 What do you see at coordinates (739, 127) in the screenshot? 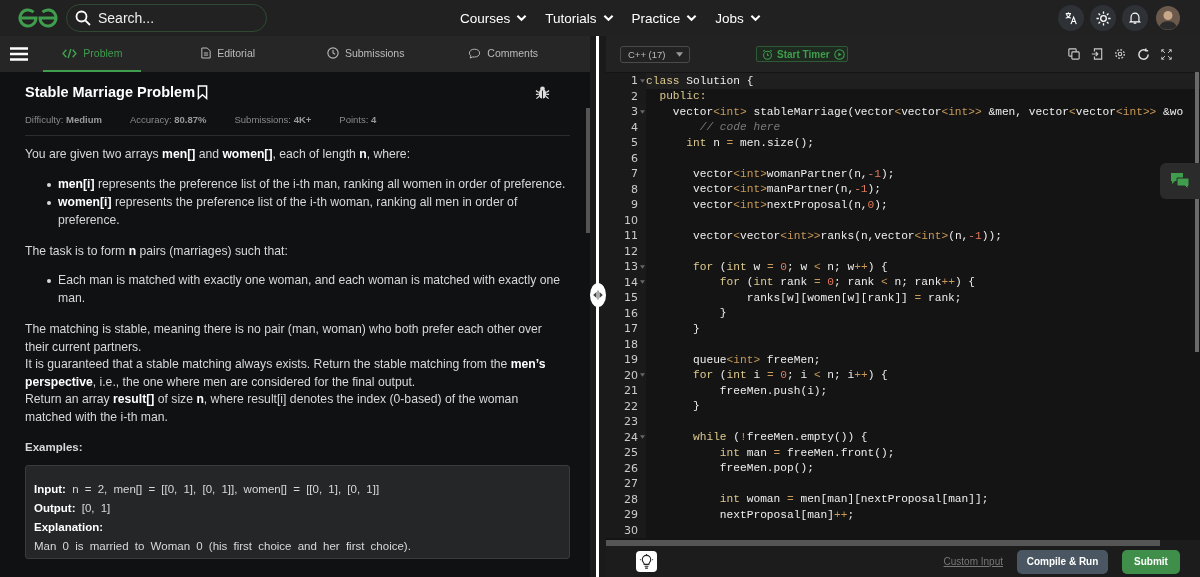
I see `code-line: // code here` at bounding box center [739, 127].